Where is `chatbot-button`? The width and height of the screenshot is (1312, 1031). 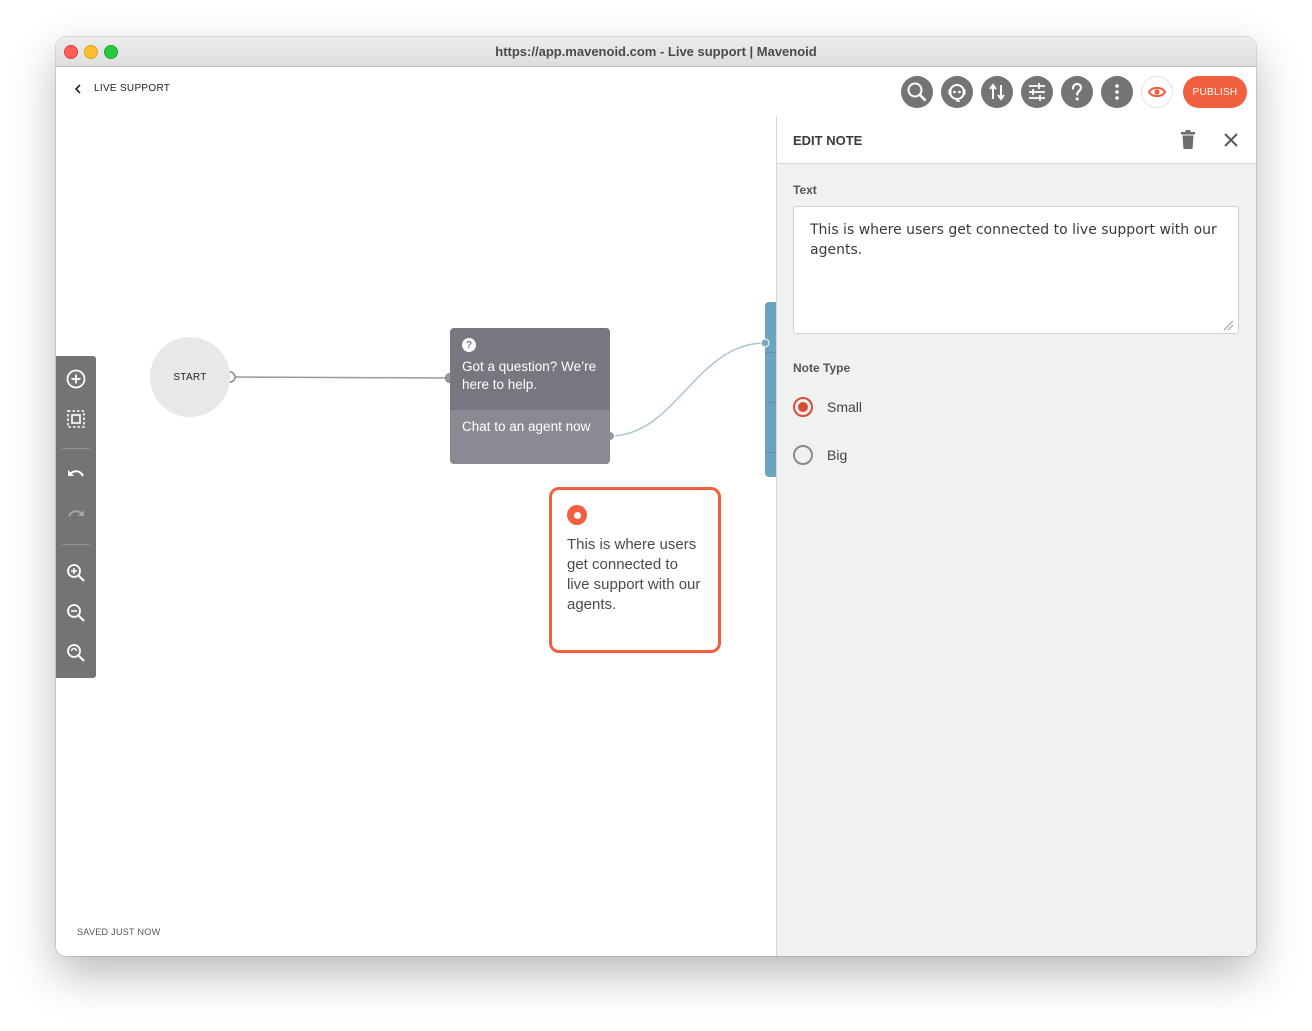 chatbot-button is located at coordinates (957, 92).